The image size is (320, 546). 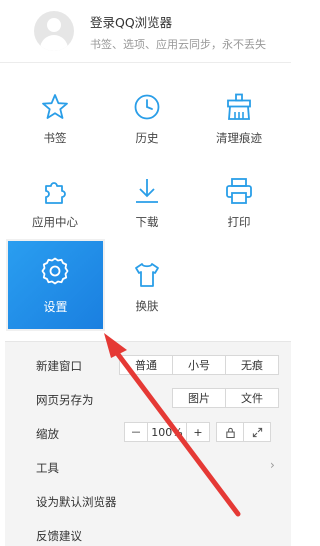 What do you see at coordinates (147, 209) in the screenshot?
I see `downloads-tile: 下载` at bounding box center [147, 209].